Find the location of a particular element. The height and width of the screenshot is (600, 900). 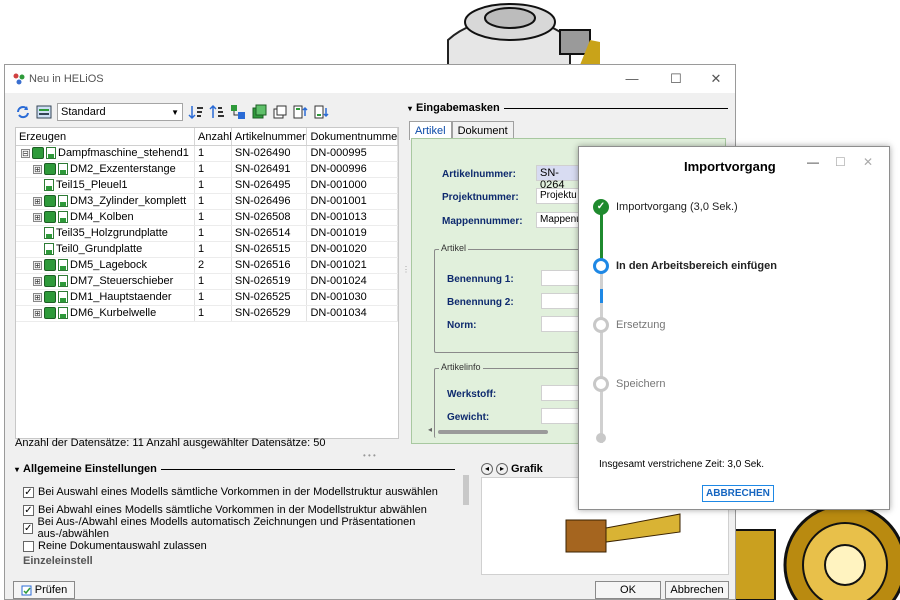

window-title: Neu in HELiOS is located at coordinates (66, 79).